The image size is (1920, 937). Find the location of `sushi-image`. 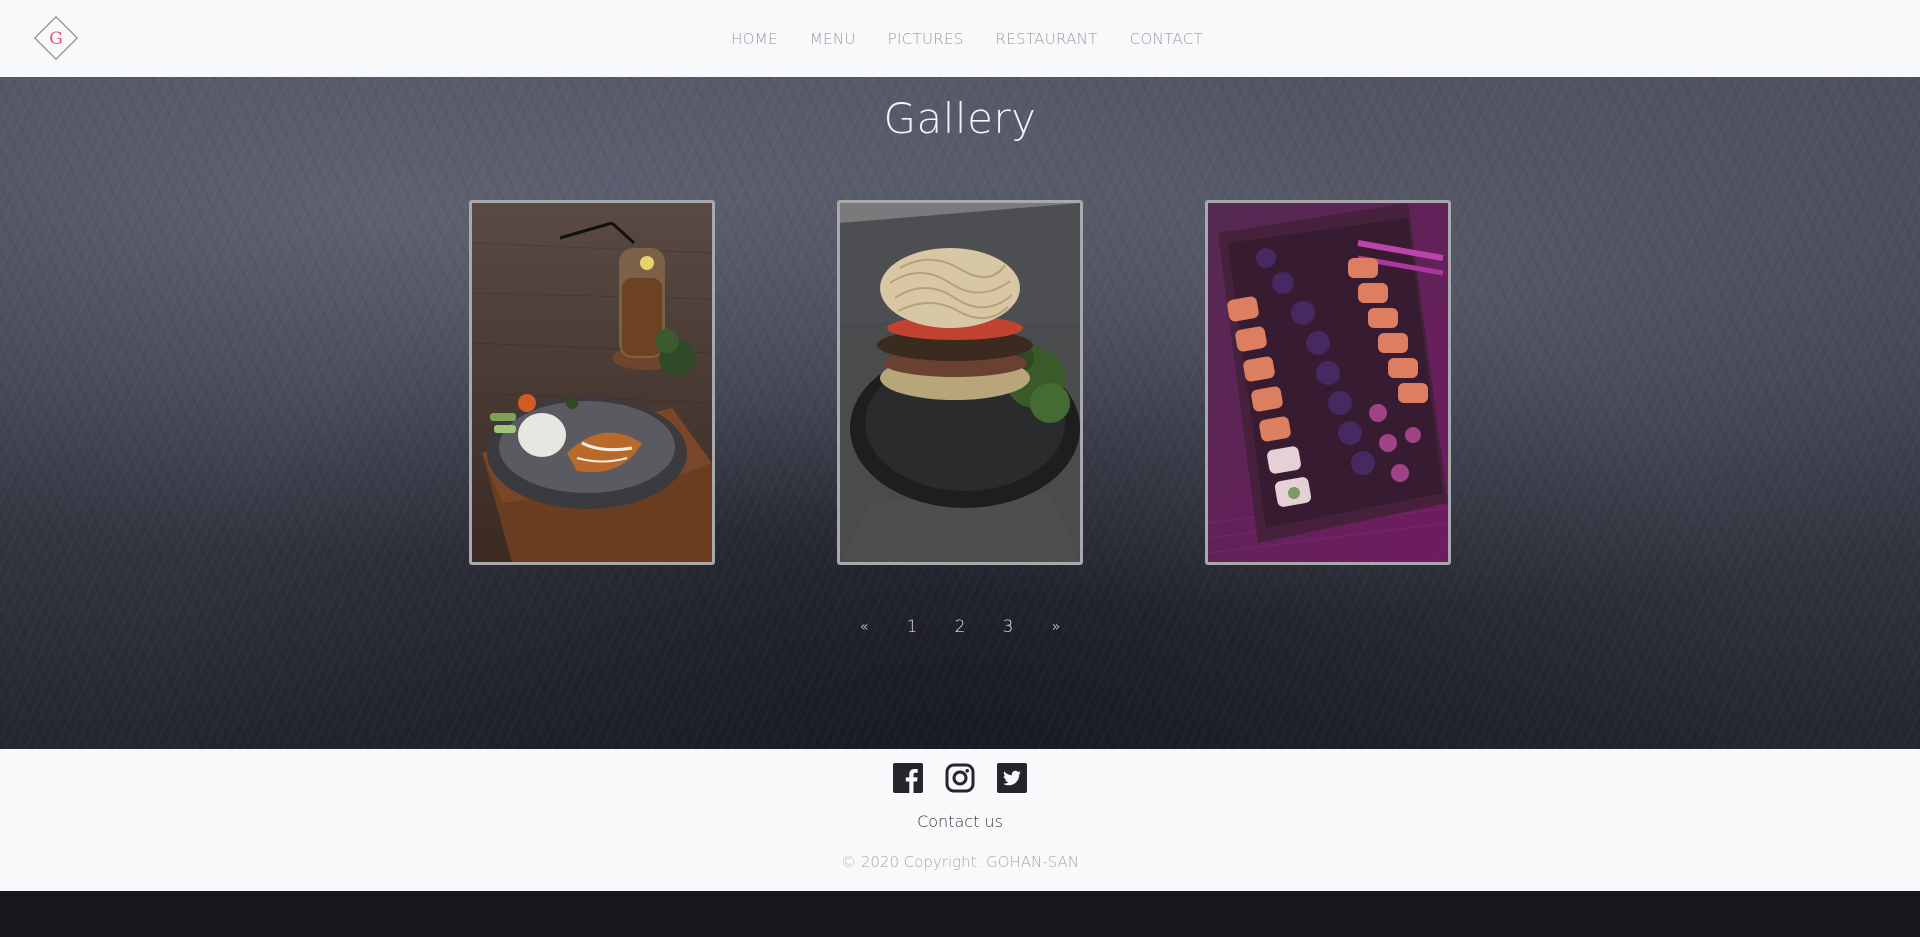

sushi-image is located at coordinates (1328, 382).